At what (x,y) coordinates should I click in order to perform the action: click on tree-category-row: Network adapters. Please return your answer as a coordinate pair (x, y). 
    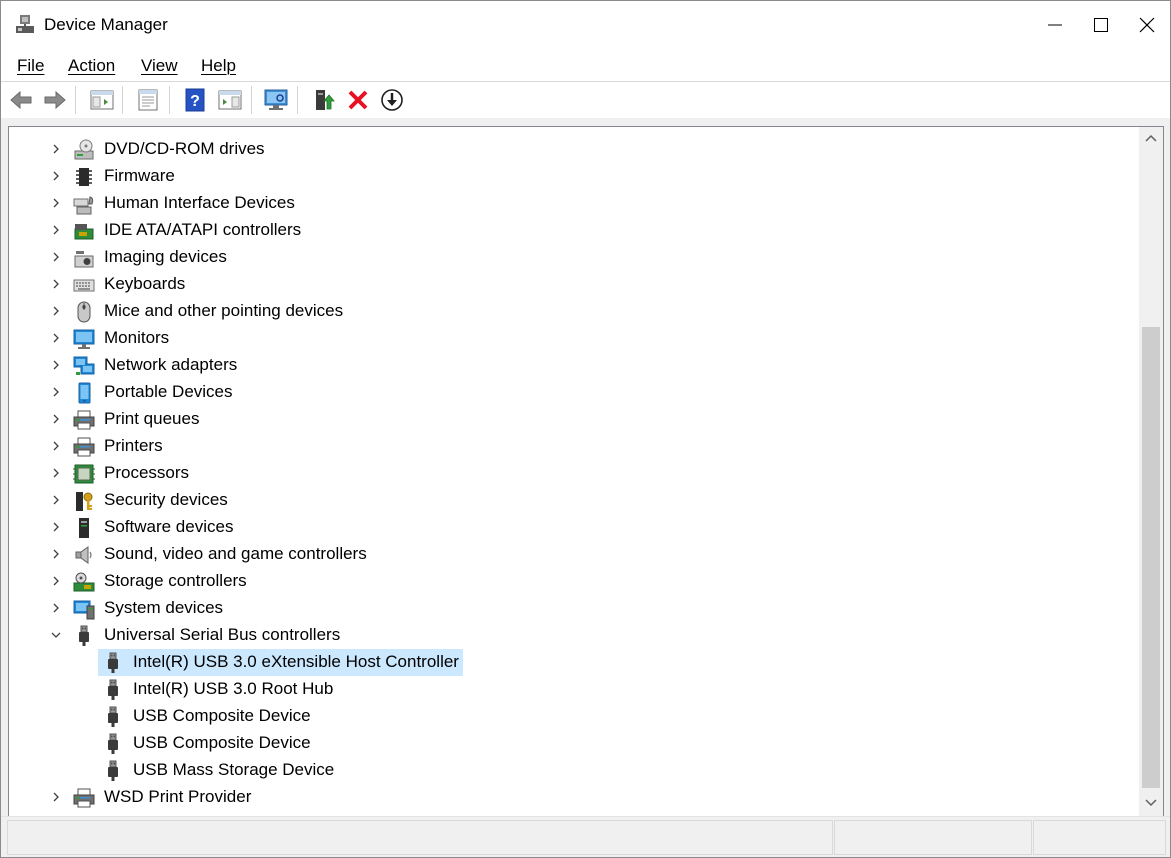
    Looking at the image, I should click on (573, 365).